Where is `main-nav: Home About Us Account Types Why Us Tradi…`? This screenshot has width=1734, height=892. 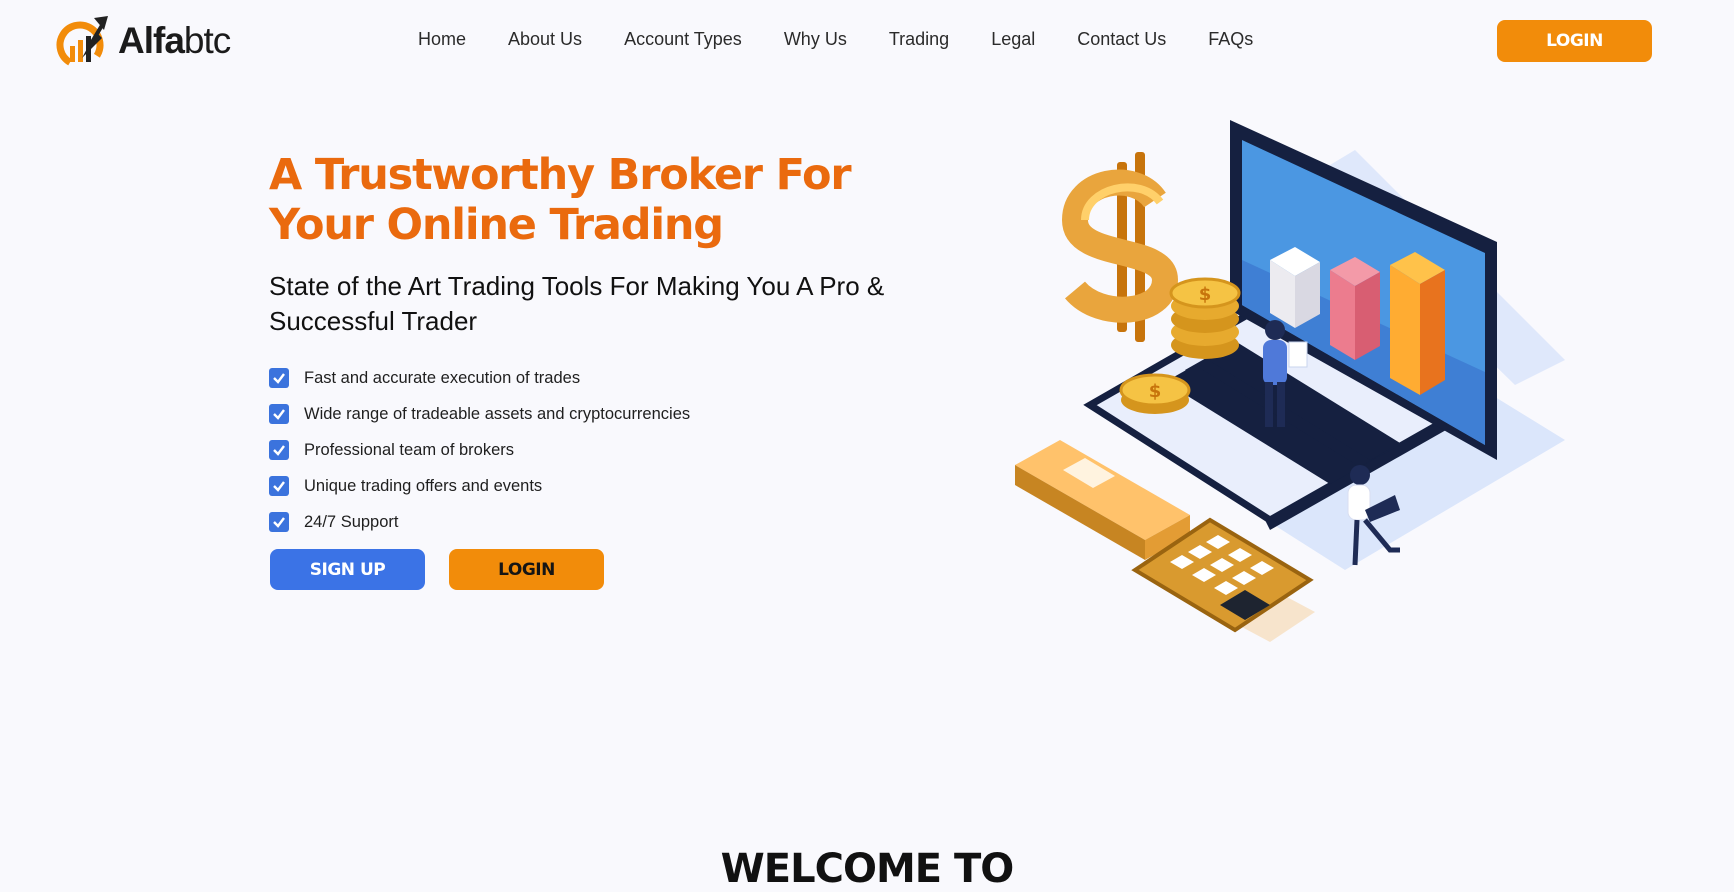
main-nav: Home About Us Account Types Why Us Tradi… is located at coordinates (856, 39).